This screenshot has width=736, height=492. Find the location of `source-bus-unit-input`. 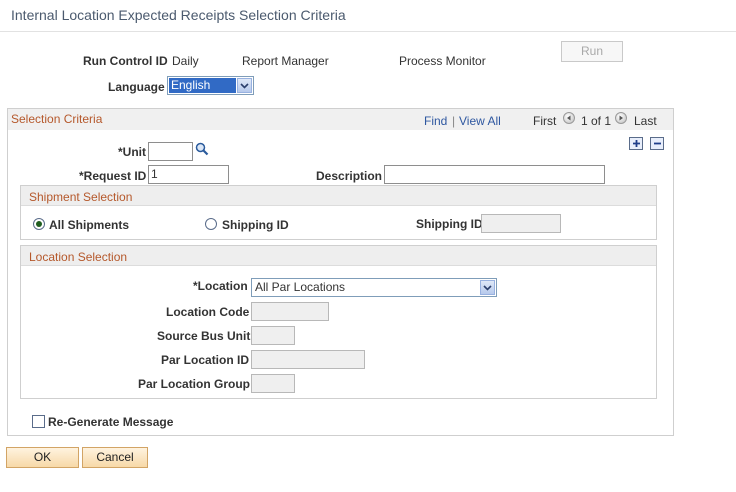

source-bus-unit-input is located at coordinates (273, 335).